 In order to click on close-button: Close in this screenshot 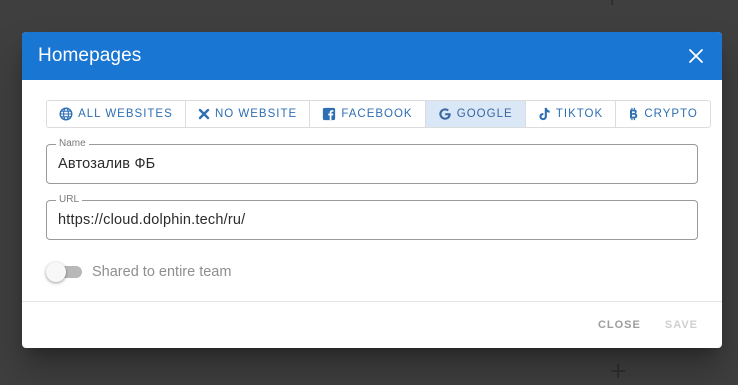, I will do `click(619, 325)`.